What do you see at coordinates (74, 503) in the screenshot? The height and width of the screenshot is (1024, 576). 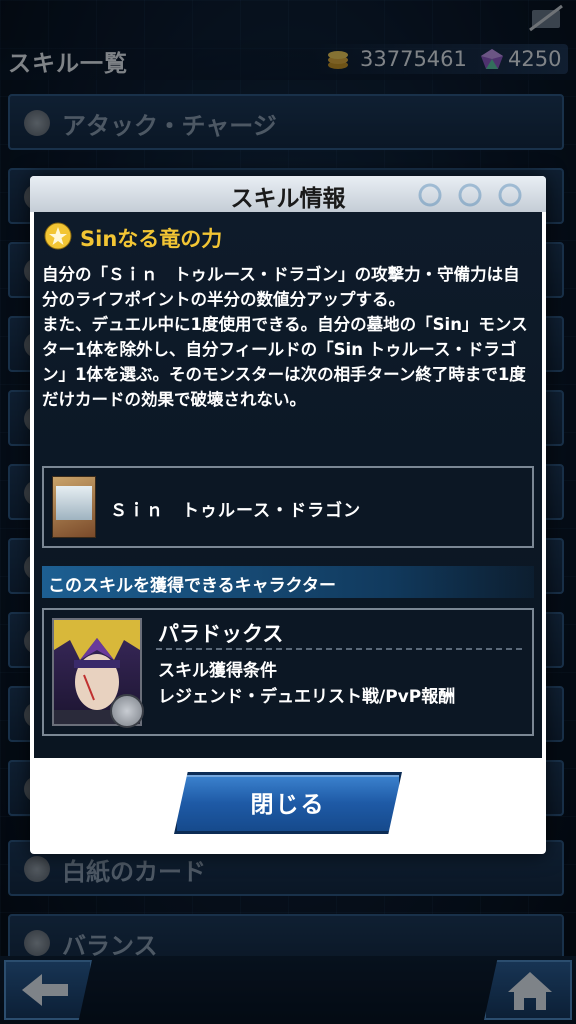 I see `card-art` at bounding box center [74, 503].